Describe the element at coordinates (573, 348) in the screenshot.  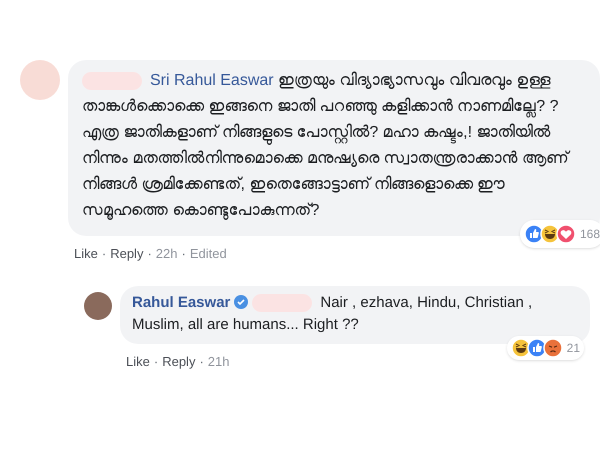
I see `reaction-count: 21` at that location.